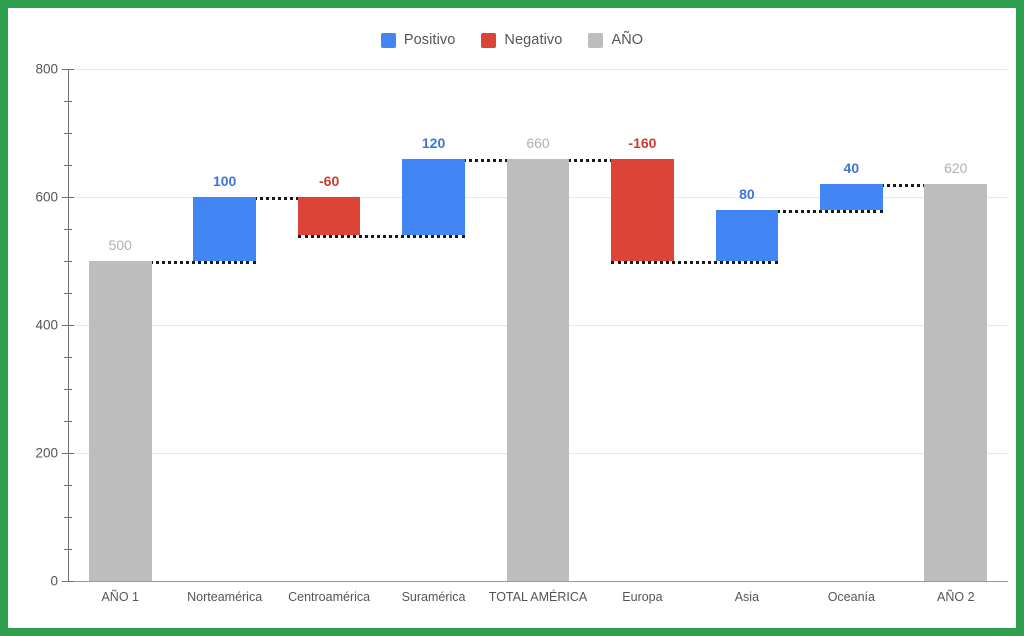  Describe the element at coordinates (851, 168) in the screenshot. I see `bar-value-label: 40` at that location.